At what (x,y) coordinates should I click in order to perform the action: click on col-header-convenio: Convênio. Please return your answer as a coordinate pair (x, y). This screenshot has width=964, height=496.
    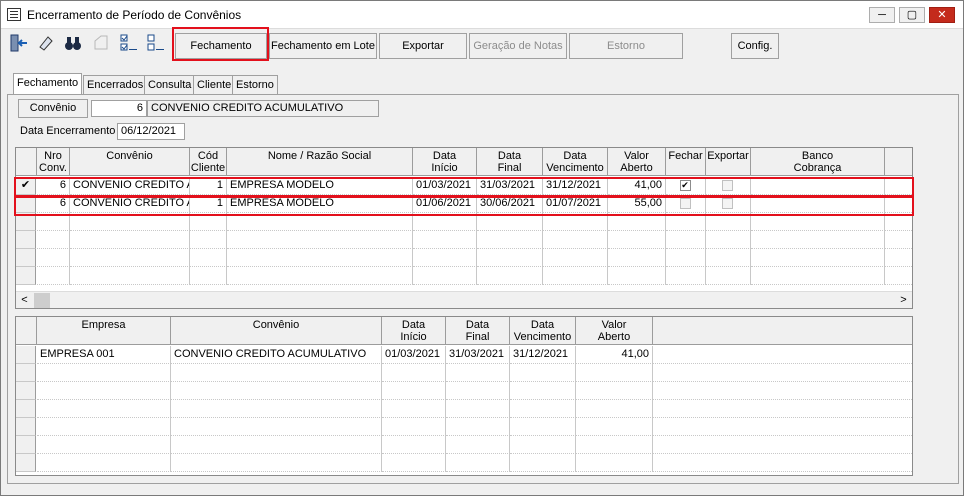
    Looking at the image, I should click on (130, 162).